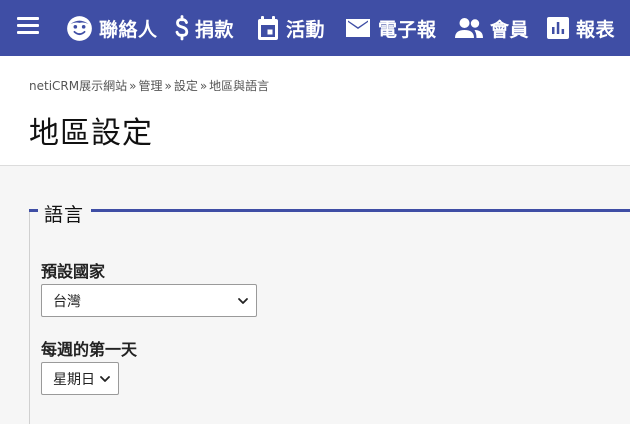  What do you see at coordinates (128, 29) in the screenshot?
I see `nav-item-label: 聯絡人` at bounding box center [128, 29].